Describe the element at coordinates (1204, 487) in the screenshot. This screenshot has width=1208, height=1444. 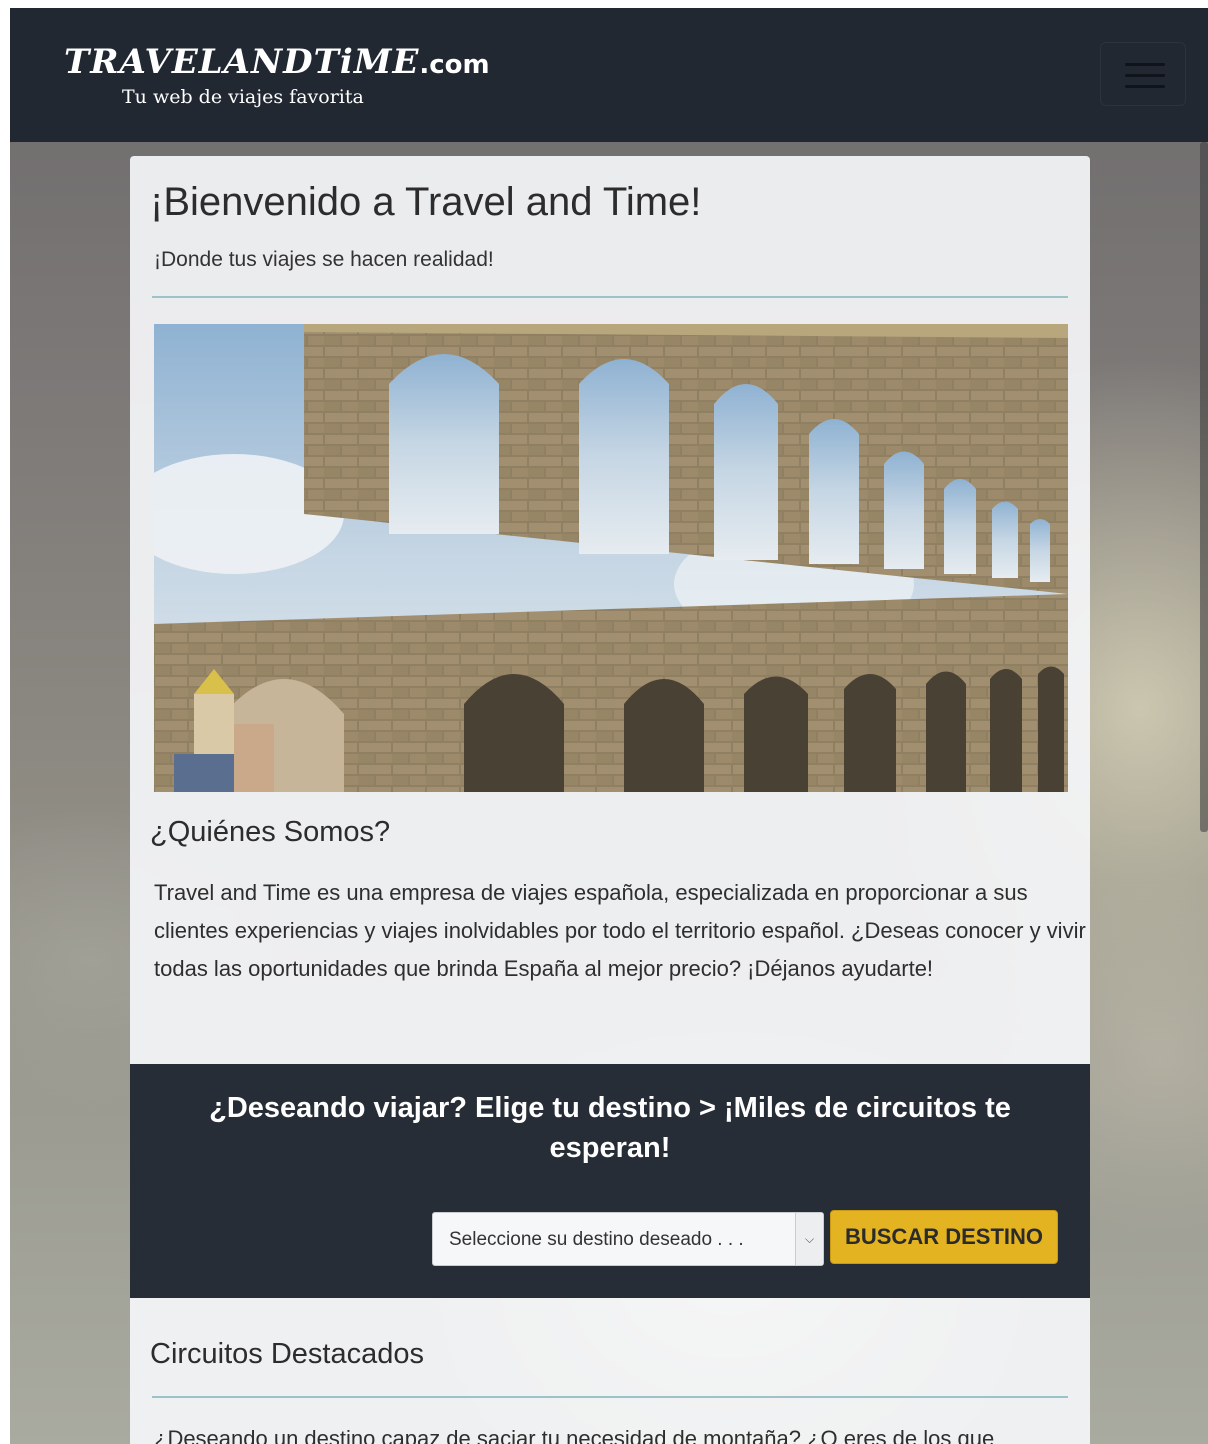
I see `page-scrollbar` at that location.